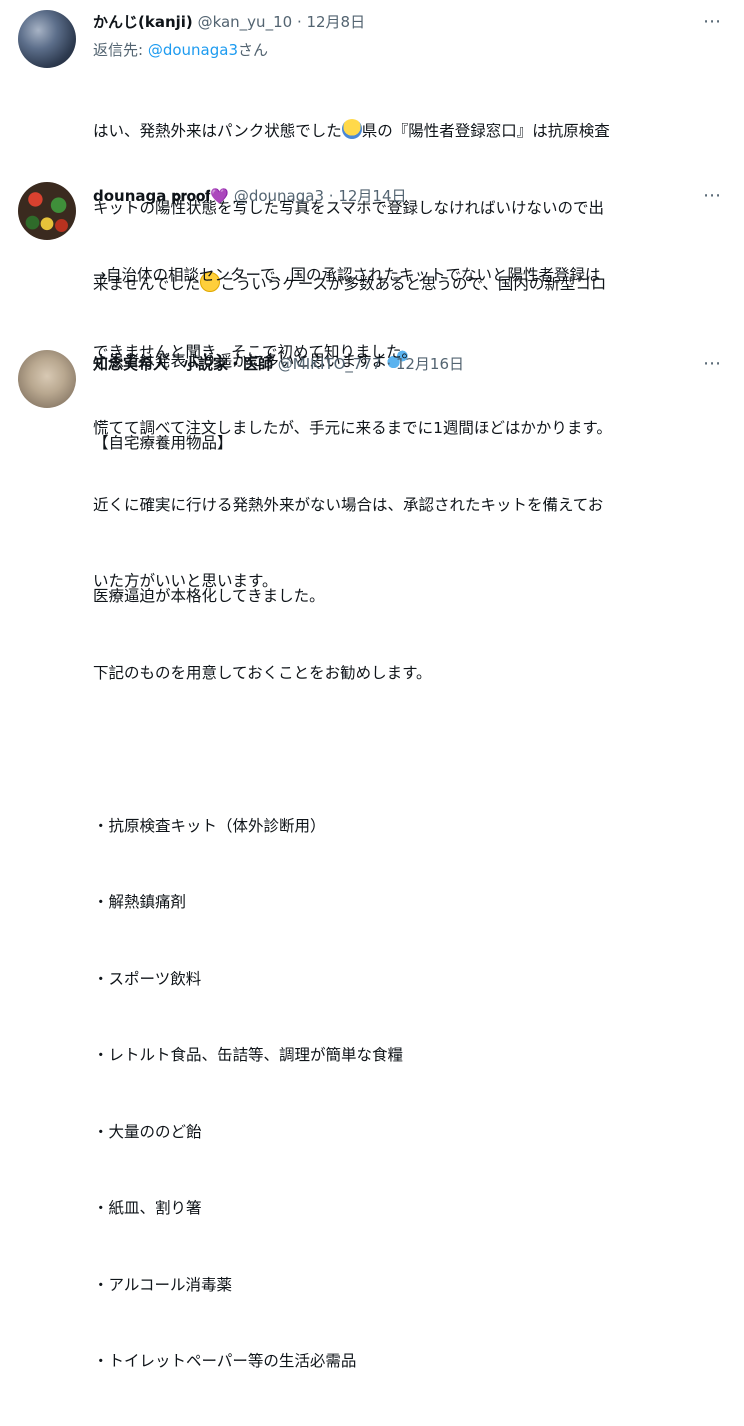  I want to click on author-name: かんじ(kanji), so click(143, 22).